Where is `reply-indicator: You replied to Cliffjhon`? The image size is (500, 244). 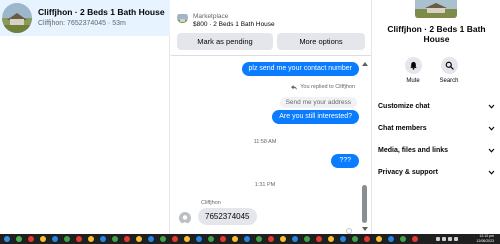
reply-indicator: You replied to Cliffjhon is located at coordinates (323, 87).